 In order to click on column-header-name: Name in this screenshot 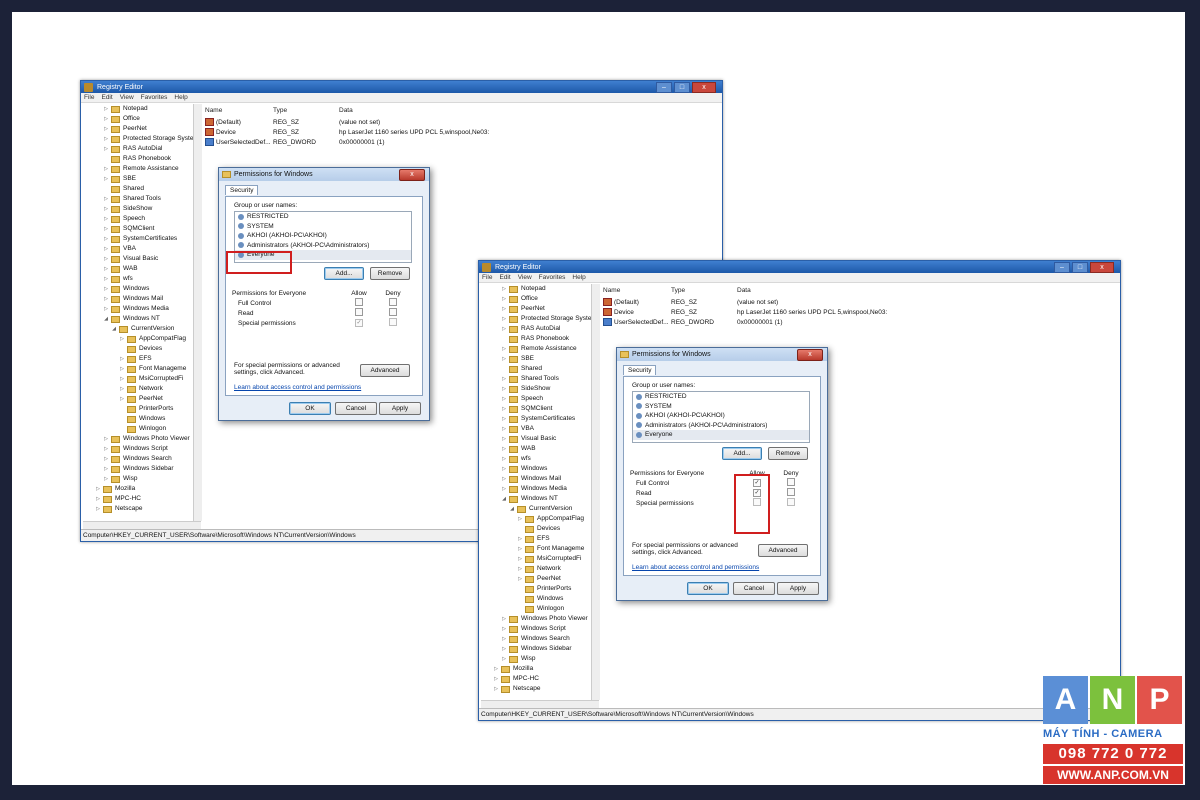, I will do `click(637, 290)`.